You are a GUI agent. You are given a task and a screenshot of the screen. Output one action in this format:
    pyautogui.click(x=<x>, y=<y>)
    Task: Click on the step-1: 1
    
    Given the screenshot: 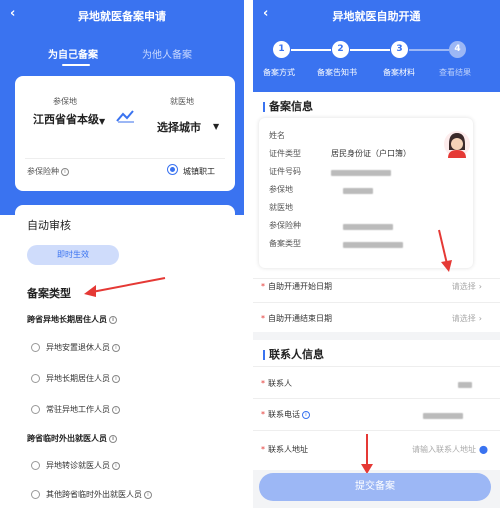 What is the action you would take?
    pyautogui.click(x=281, y=49)
    